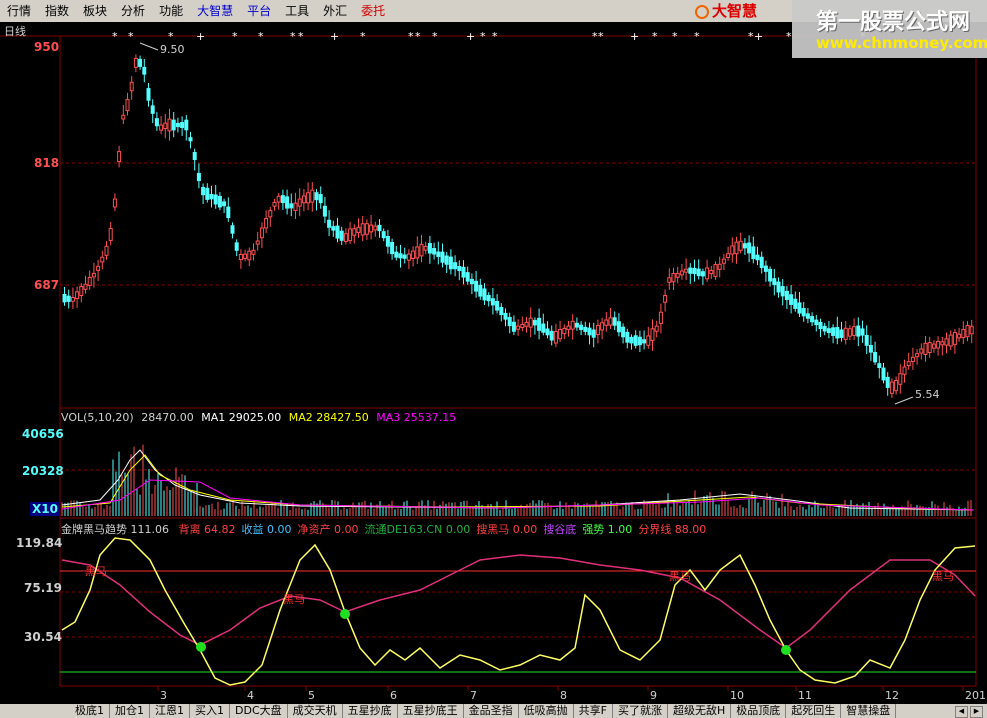 The image size is (987, 718). Describe the element at coordinates (47, 163) in the screenshot. I see `price-axis-mid: 818` at that location.